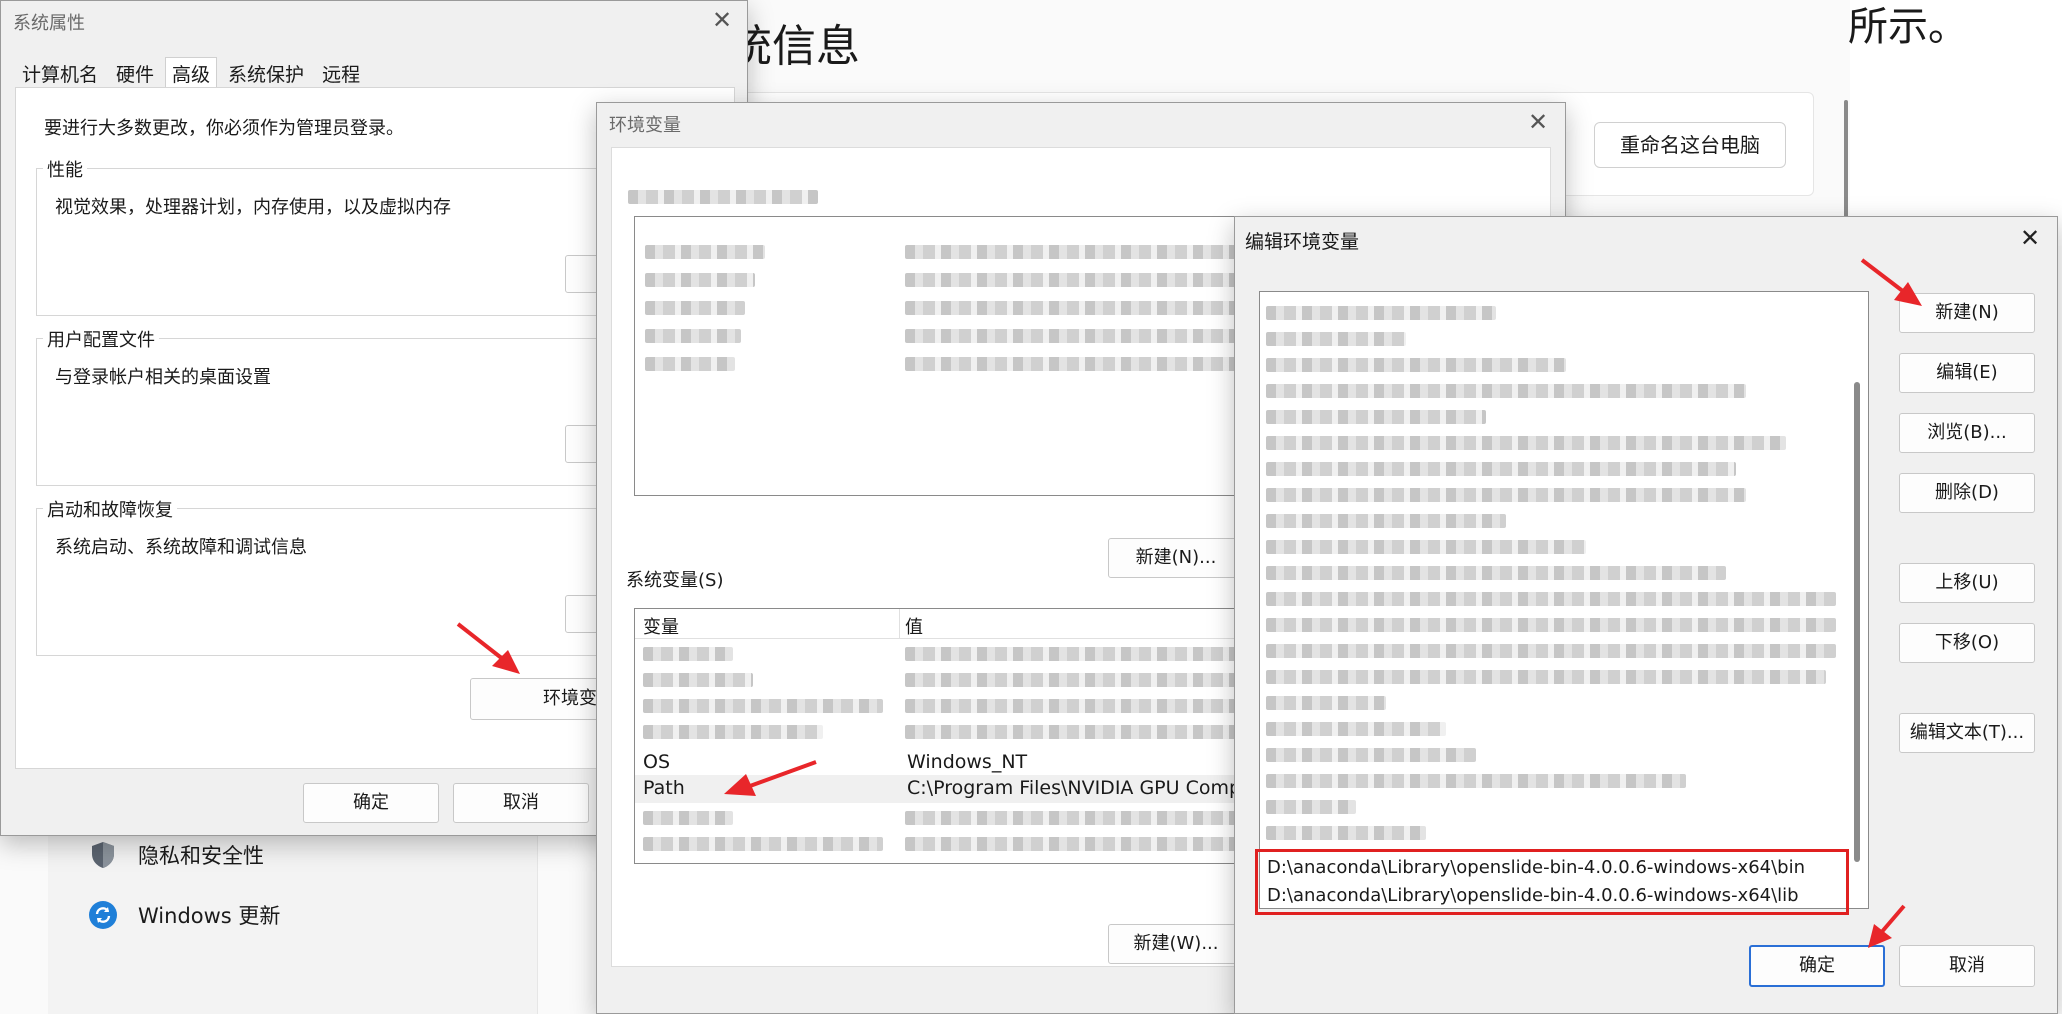 The image size is (2062, 1014). Describe the element at coordinates (103, 855) in the screenshot. I see `shield-icon` at that location.